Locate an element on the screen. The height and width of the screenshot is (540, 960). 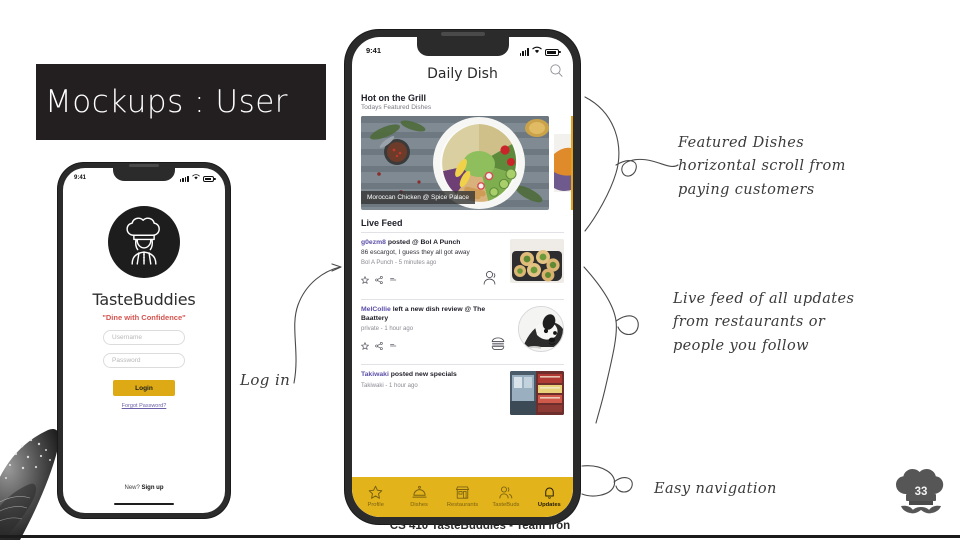
nav-label: TasteBuds is located at coordinates (506, 504).